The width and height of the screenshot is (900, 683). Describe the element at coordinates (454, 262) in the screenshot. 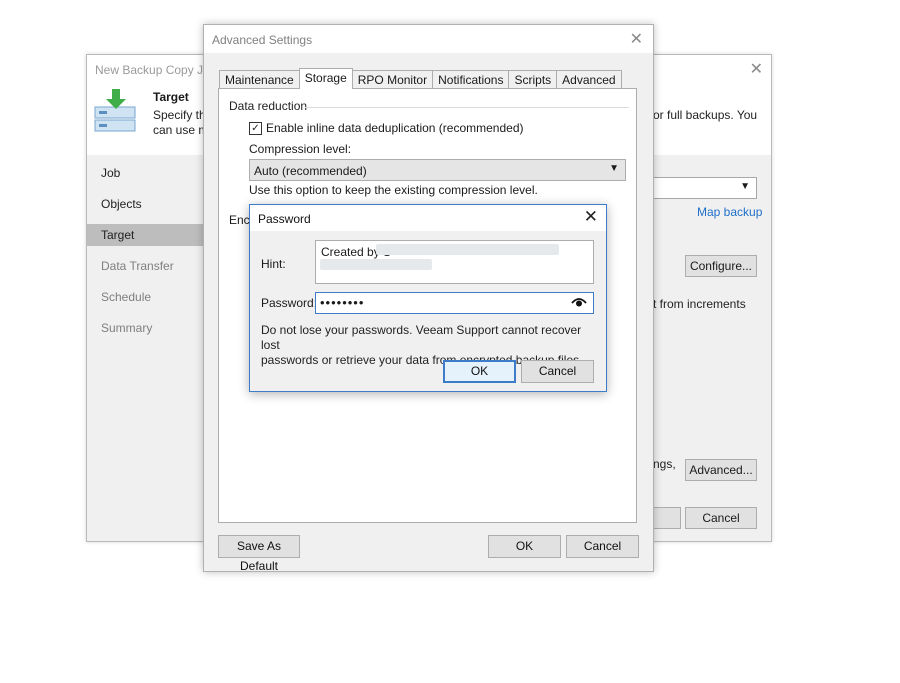

I see `hint-input: Created by S` at that location.